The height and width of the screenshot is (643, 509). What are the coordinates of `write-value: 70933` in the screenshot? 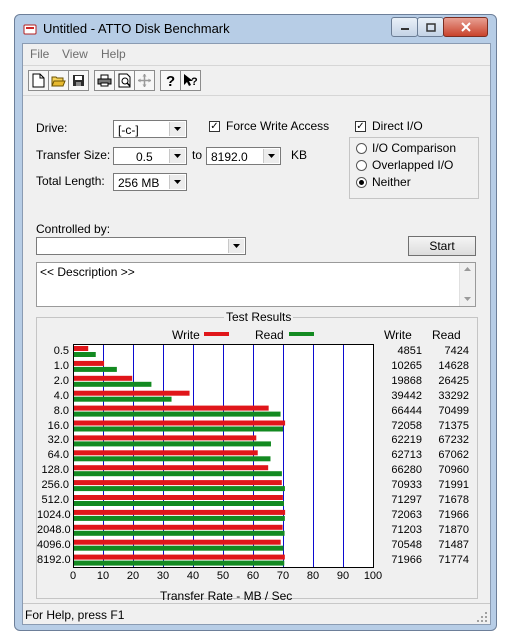 It's located at (406, 485).